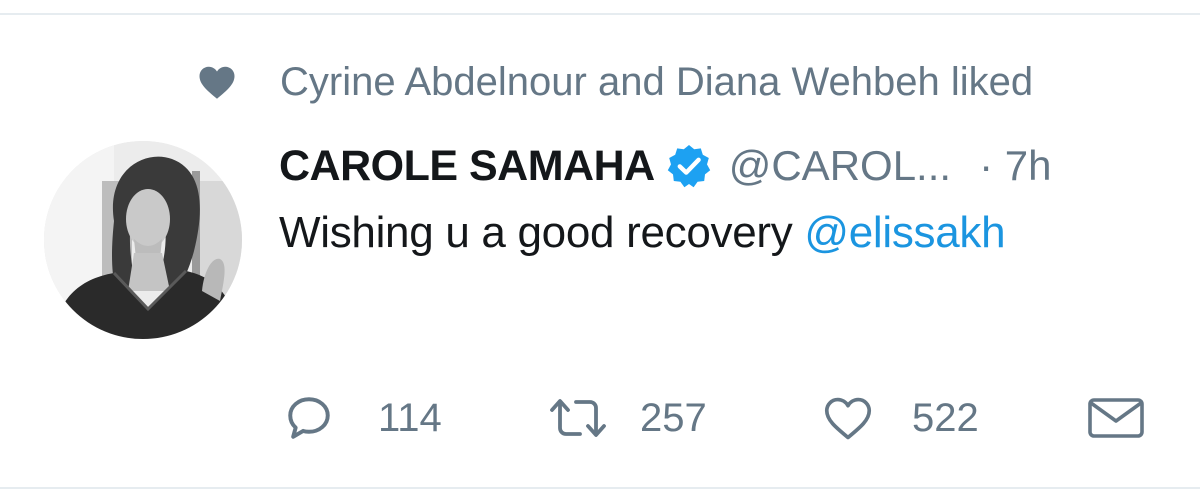 The image size is (1200, 496). I want to click on tweet-text-body: Wishing u a good recovery, so click(542, 232).